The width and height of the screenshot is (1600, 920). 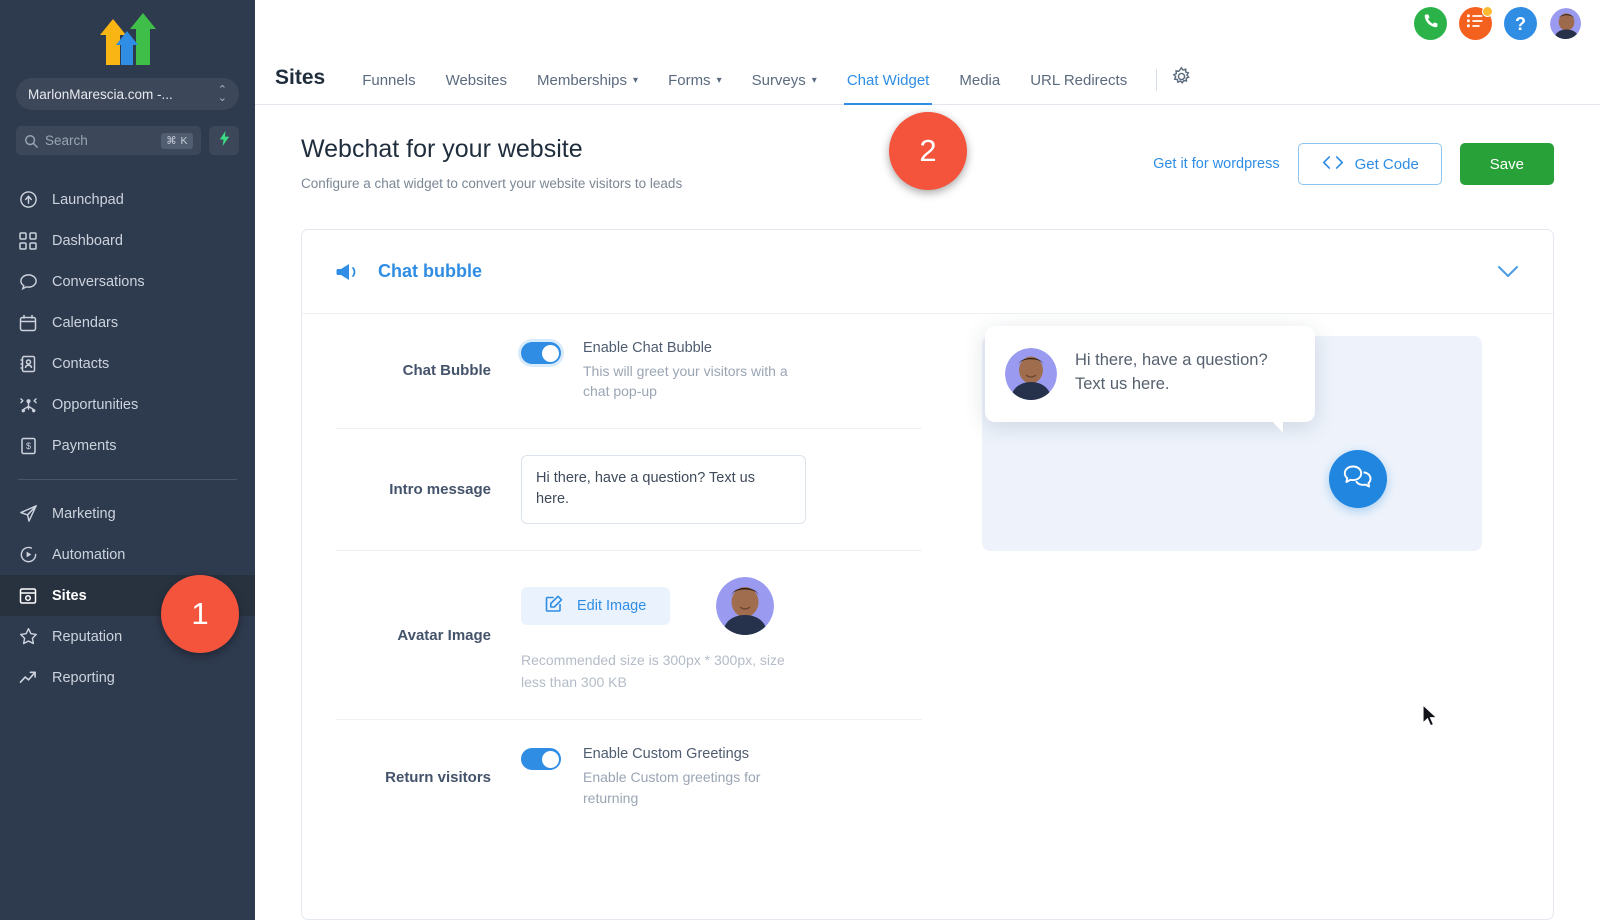 I want to click on enable-custom-greetings-toggle, so click(x=541, y=759).